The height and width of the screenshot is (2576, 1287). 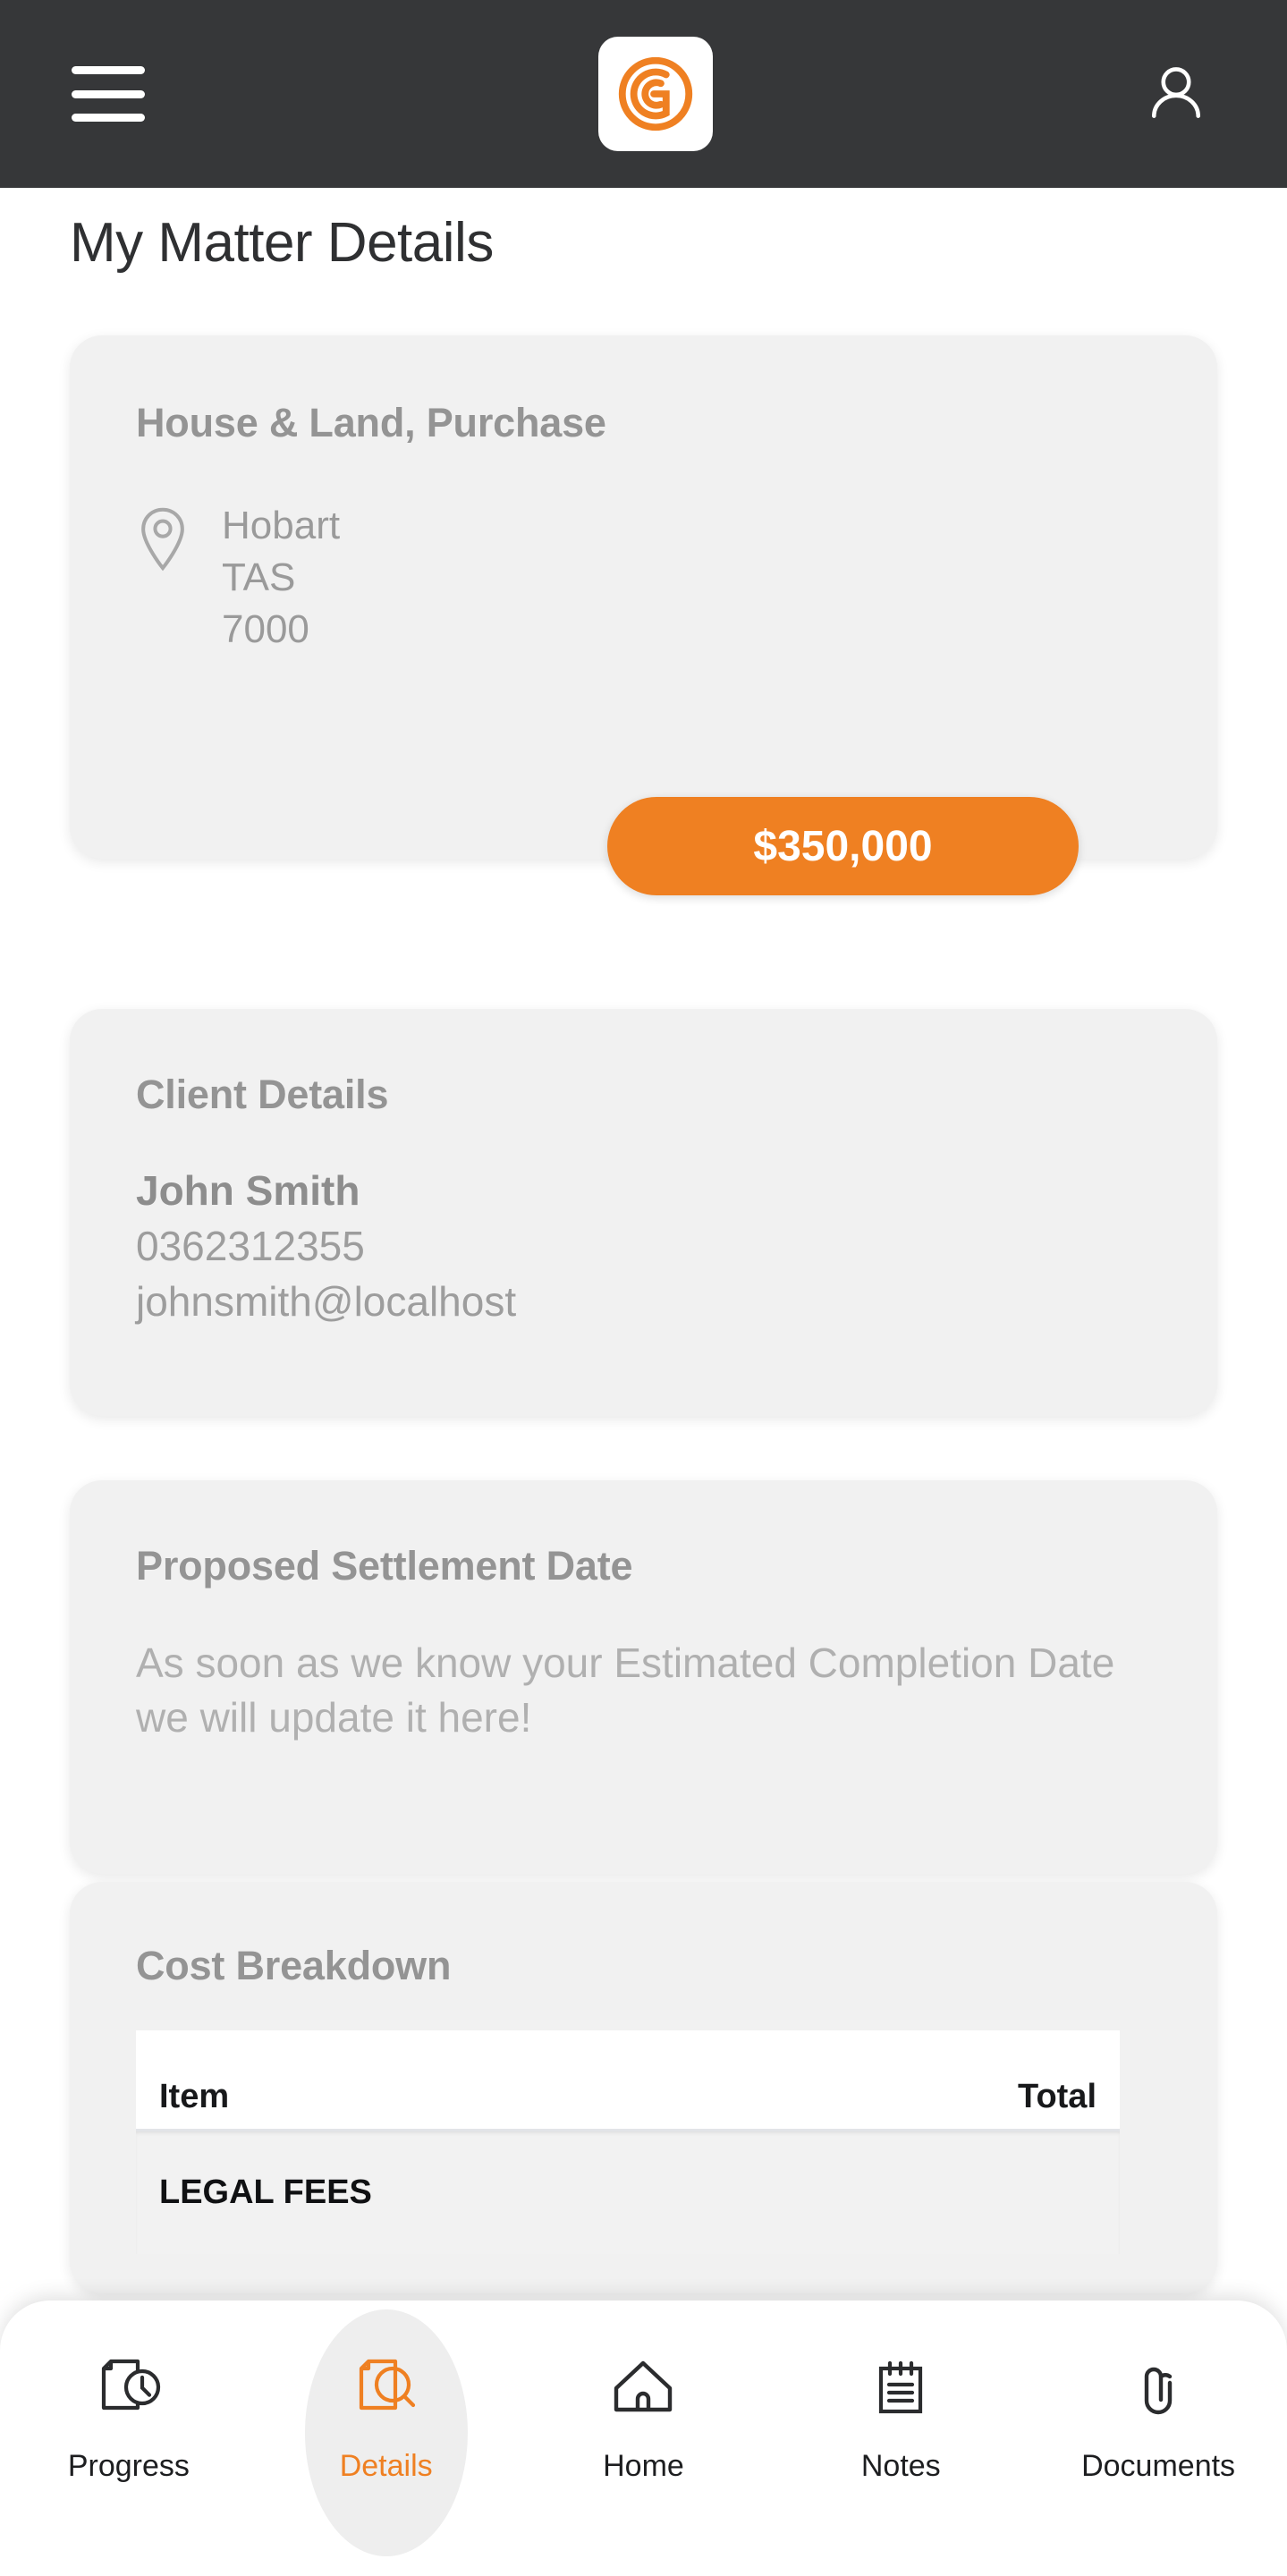 I want to click on address-line: 7000, so click(x=265, y=629).